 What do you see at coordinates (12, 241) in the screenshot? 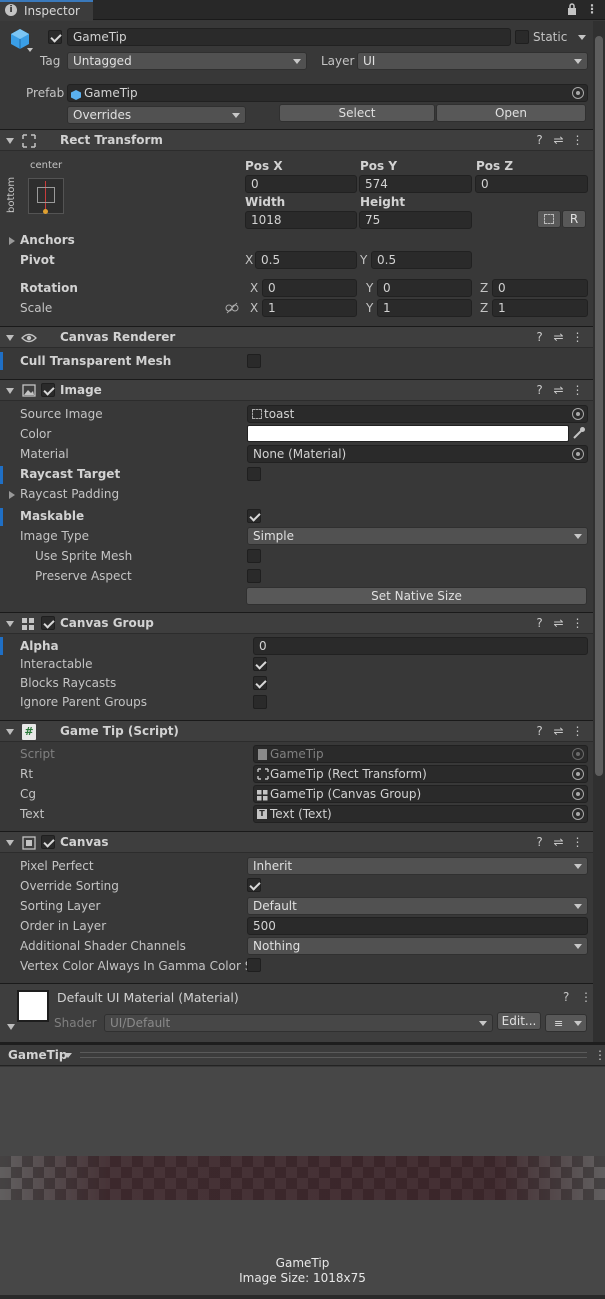
I see `anchors-foldout-arrow` at bounding box center [12, 241].